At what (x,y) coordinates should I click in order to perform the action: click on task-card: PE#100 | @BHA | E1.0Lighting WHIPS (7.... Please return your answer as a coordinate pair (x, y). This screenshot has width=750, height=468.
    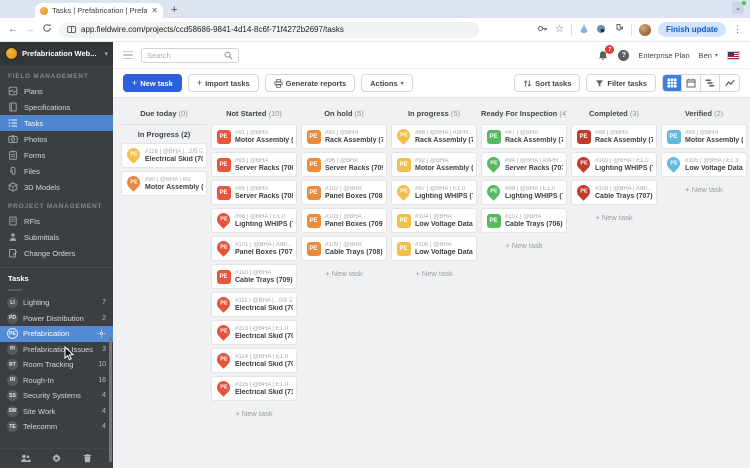
    Looking at the image, I should click on (614, 164).